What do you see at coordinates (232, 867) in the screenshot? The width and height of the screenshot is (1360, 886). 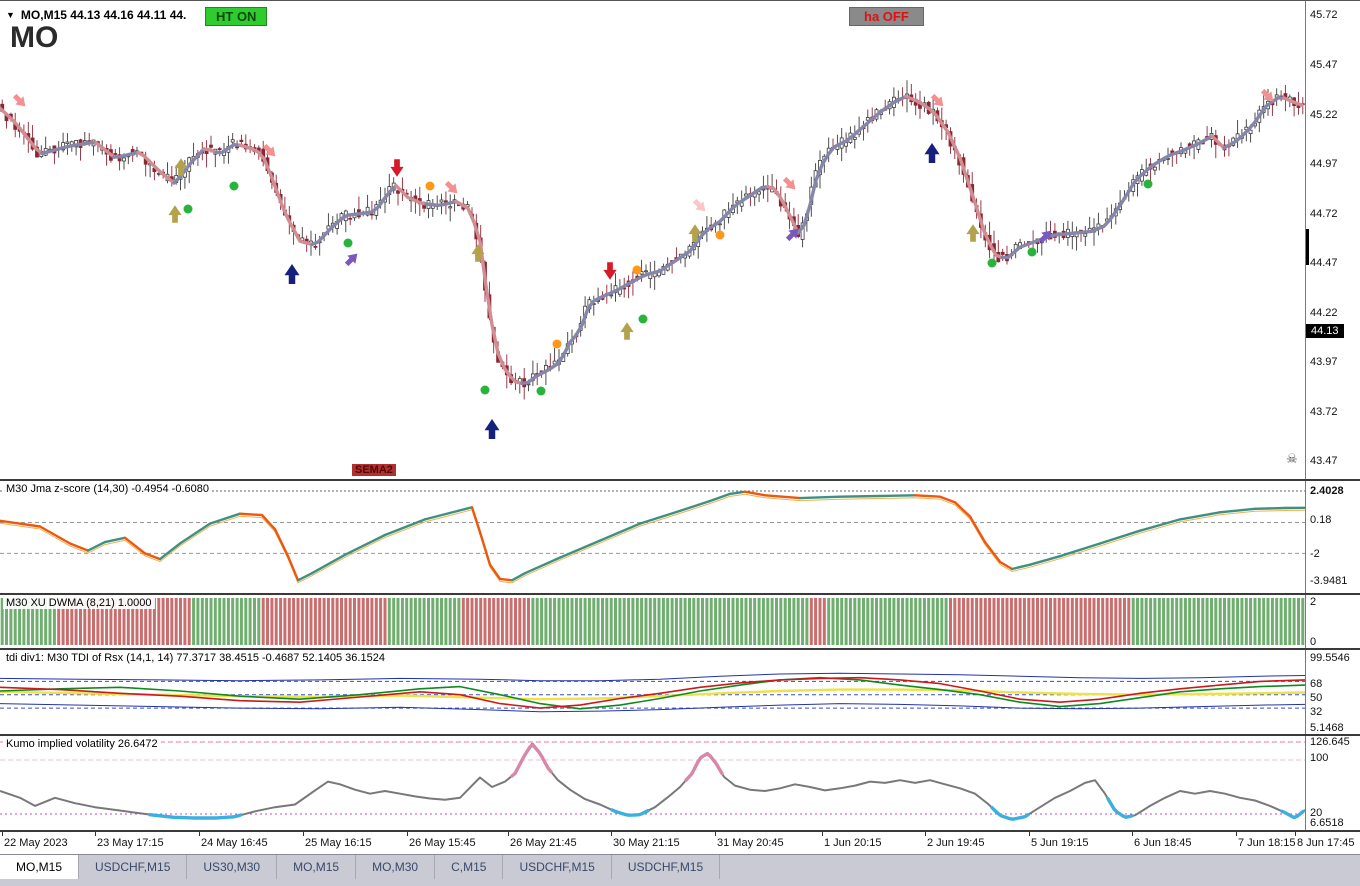 I see `chart-tab-2: US30,M30` at bounding box center [232, 867].